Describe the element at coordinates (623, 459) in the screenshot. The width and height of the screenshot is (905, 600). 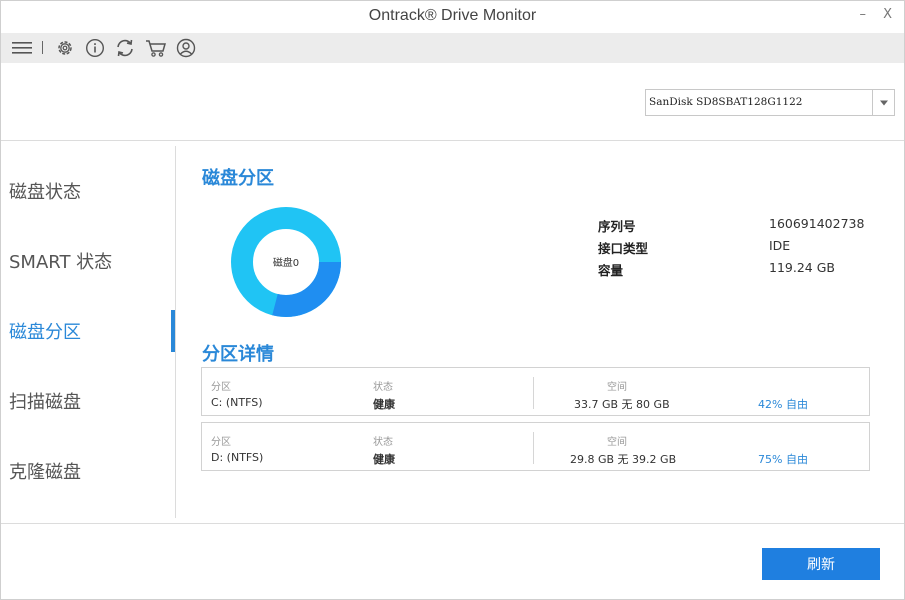
I see `partition-space: 29.8 GB 无 39.2 GB` at that location.